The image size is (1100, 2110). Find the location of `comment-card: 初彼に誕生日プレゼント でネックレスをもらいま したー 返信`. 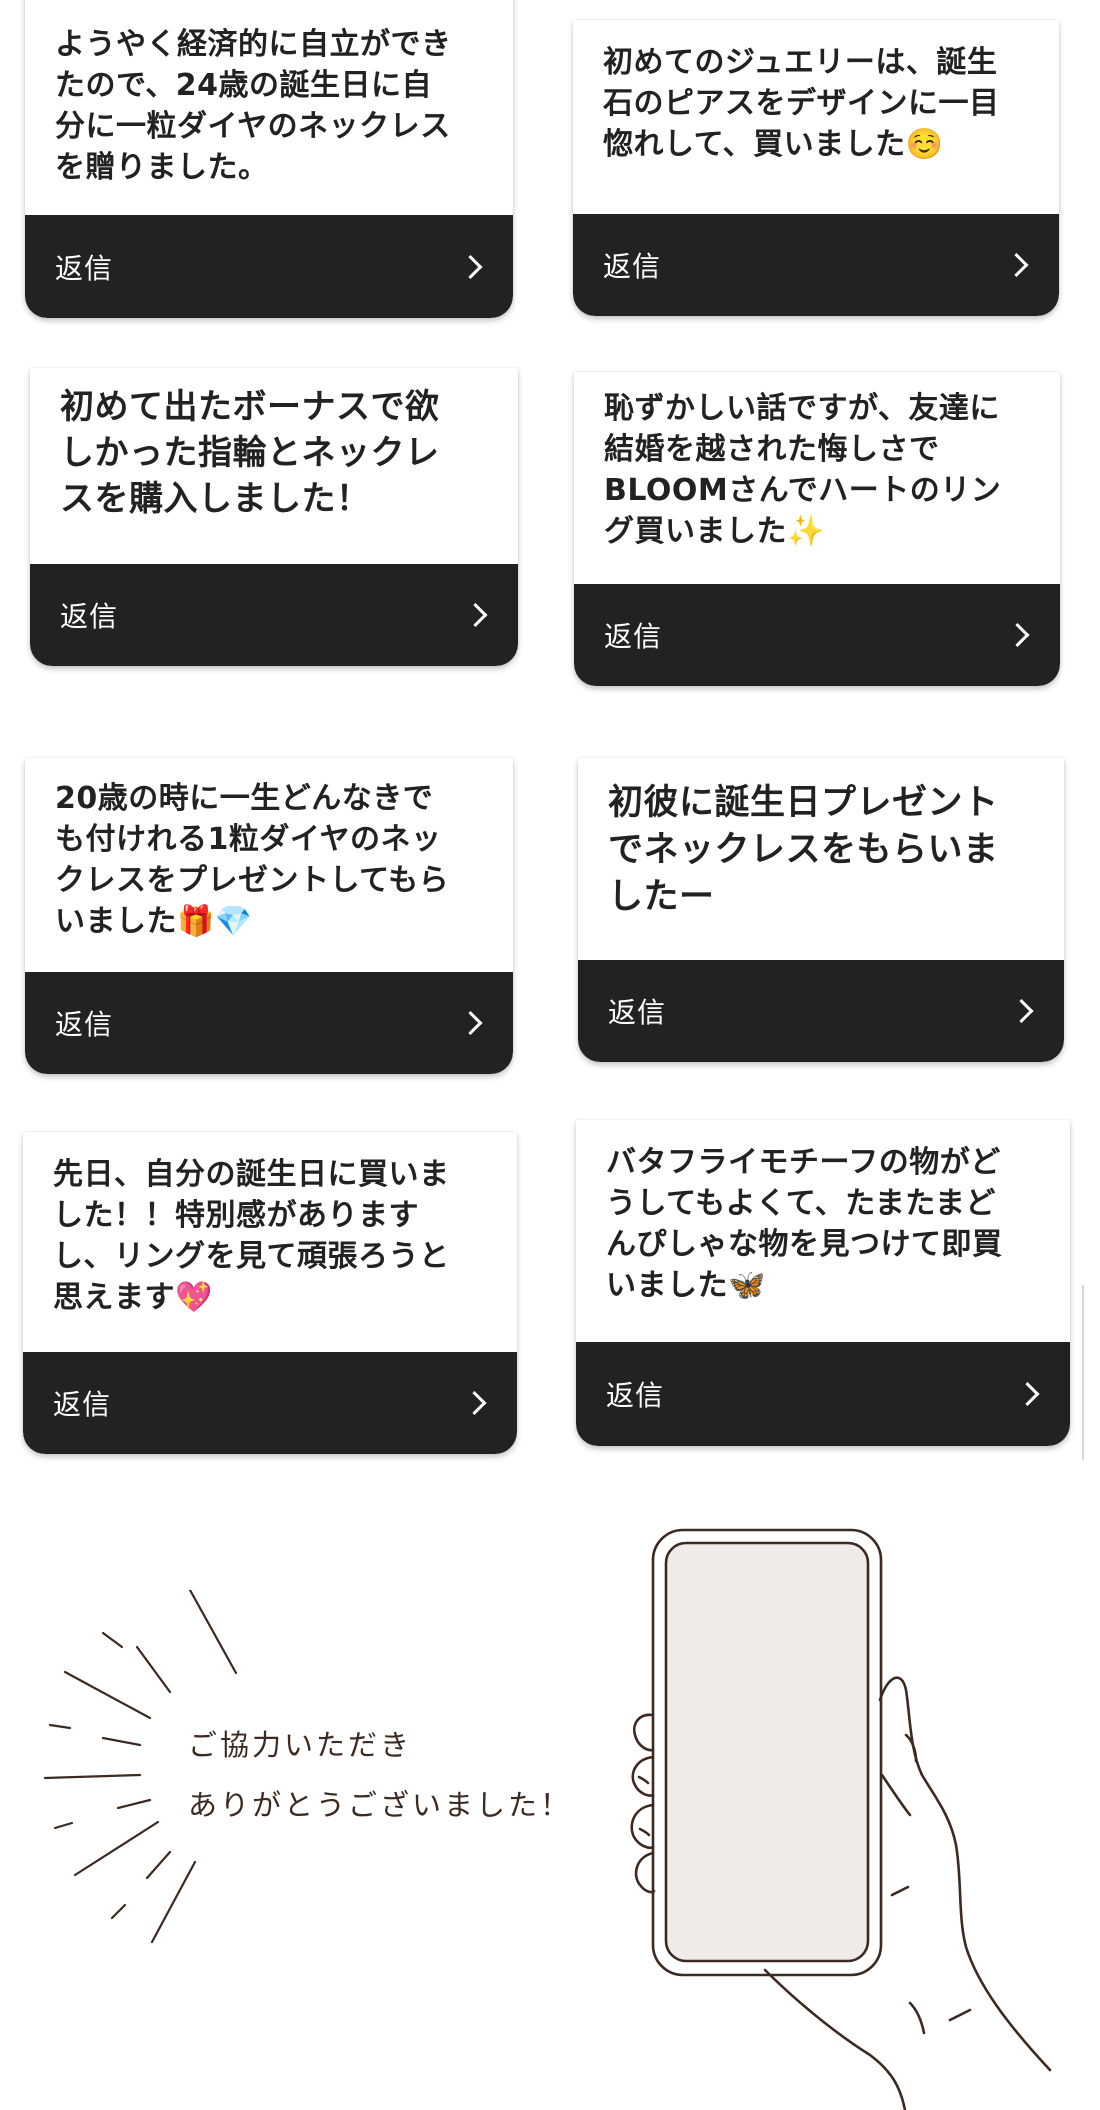

comment-card: 初彼に誕生日プレゼント でネックレスをもらいま したー 返信 is located at coordinates (821, 910).